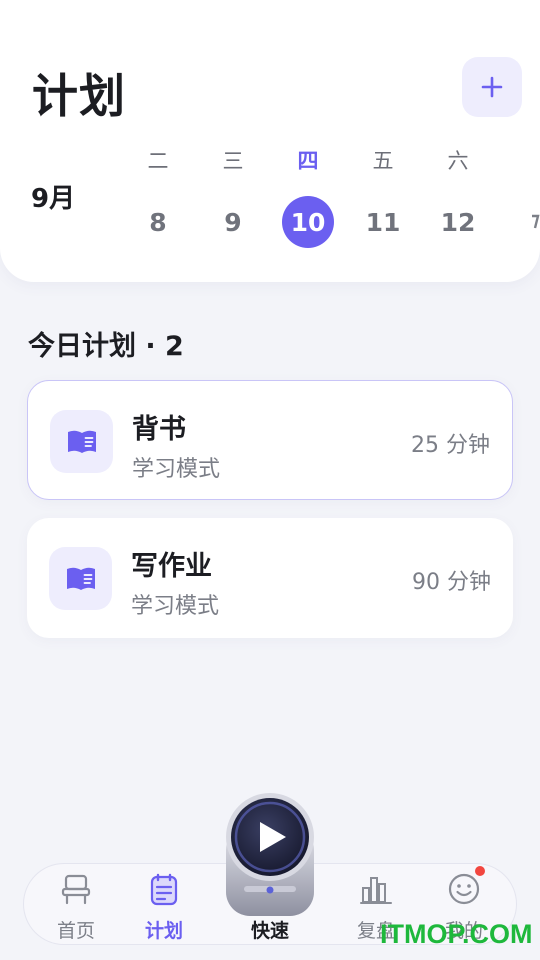  Describe the element at coordinates (158, 161) in the screenshot. I see `weekday-label: 二` at that location.